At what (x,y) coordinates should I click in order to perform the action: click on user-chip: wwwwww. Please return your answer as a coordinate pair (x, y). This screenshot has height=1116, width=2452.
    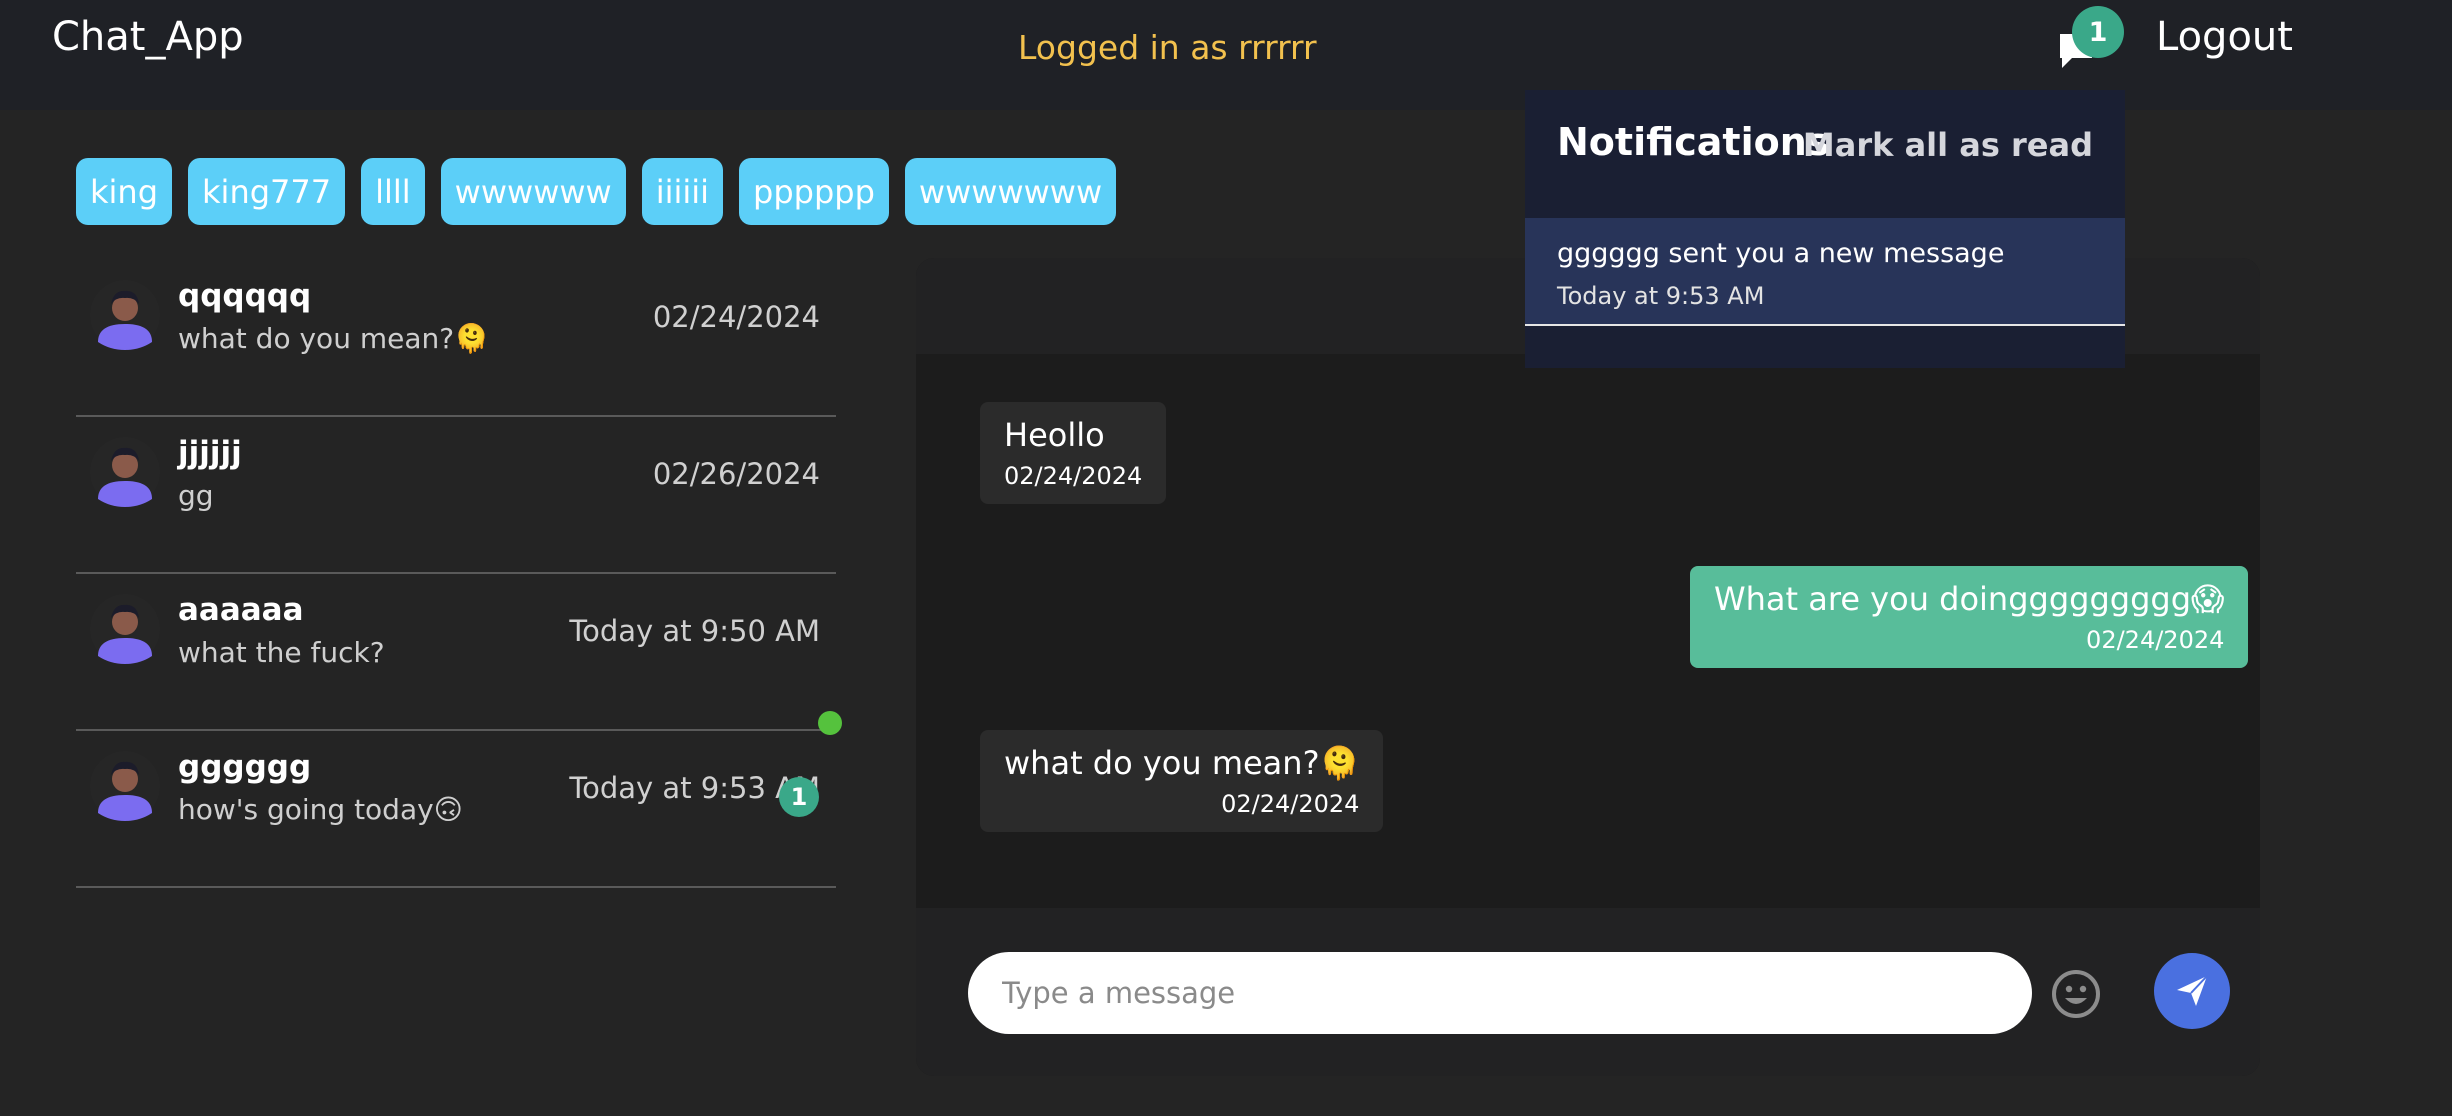
    Looking at the image, I should click on (533, 191).